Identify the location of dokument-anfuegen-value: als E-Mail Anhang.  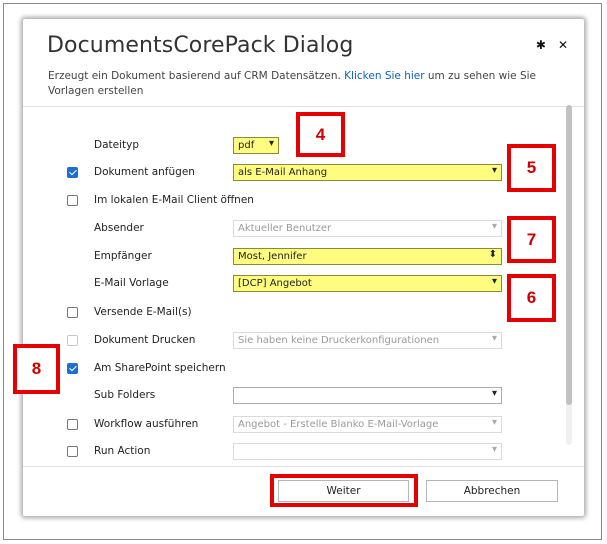
(283, 172).